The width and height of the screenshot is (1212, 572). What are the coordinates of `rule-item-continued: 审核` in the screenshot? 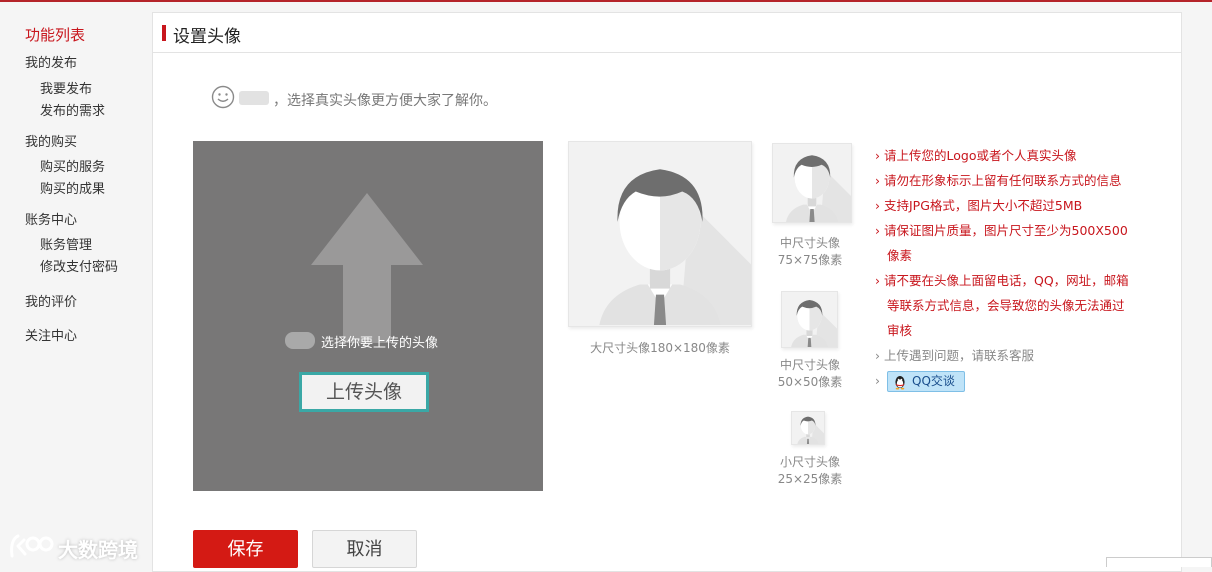 It's located at (900, 330).